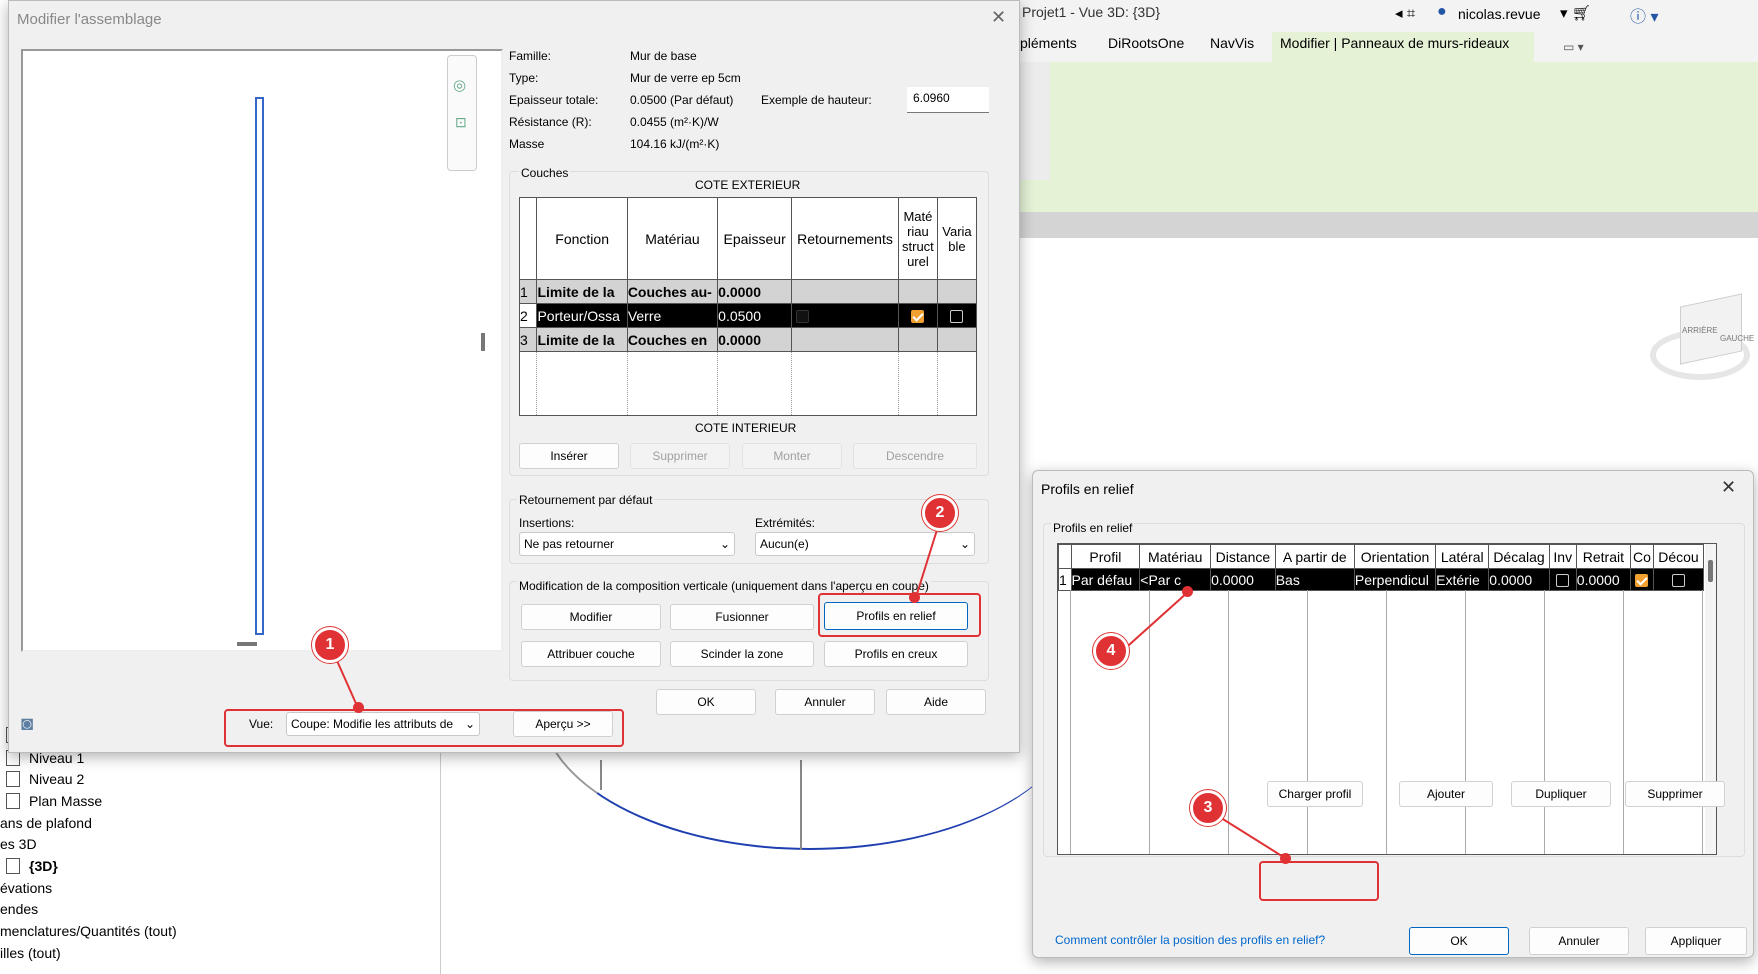 Image resolution: width=1758 pixels, height=974 pixels. I want to click on modifier-button: Modifier, so click(591, 617).